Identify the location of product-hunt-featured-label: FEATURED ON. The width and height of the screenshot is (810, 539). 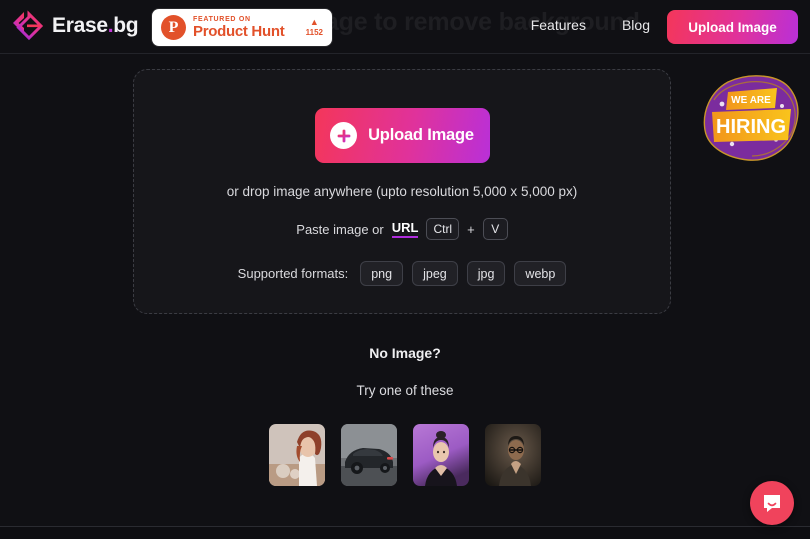
(222, 19).